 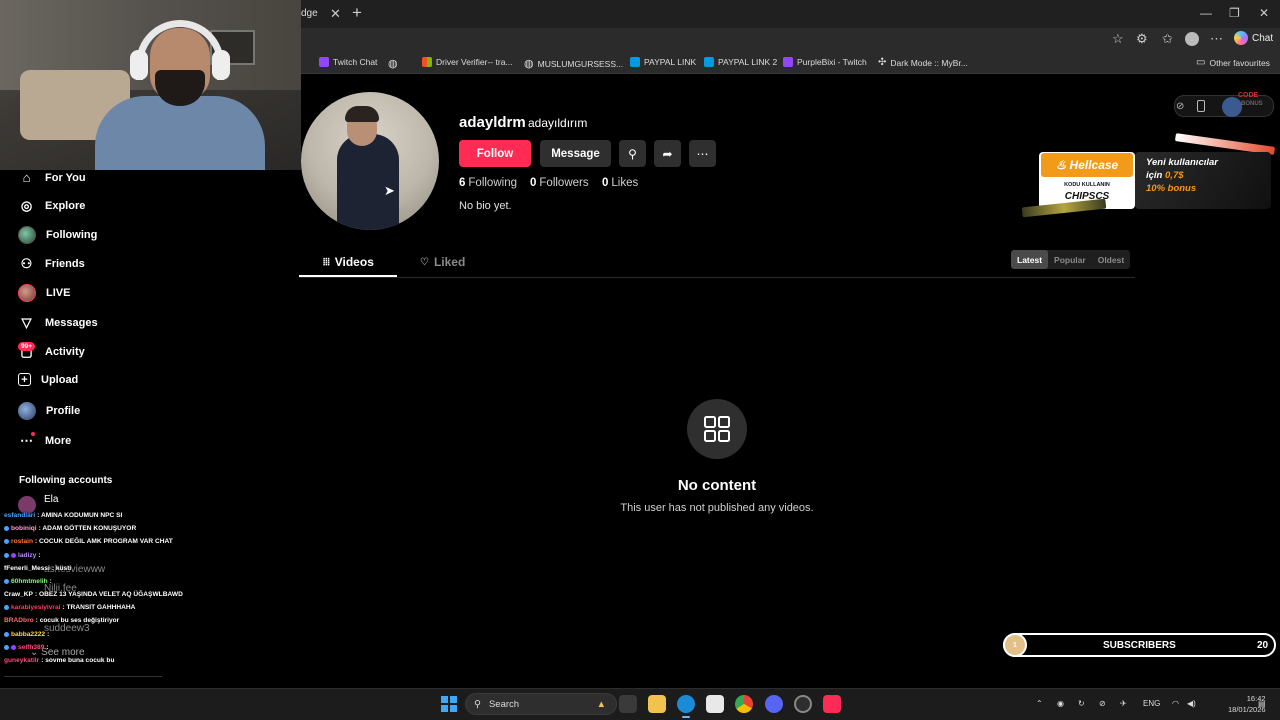 What do you see at coordinates (1151, 703) in the screenshot?
I see `language-indicator: ENG` at bounding box center [1151, 703].